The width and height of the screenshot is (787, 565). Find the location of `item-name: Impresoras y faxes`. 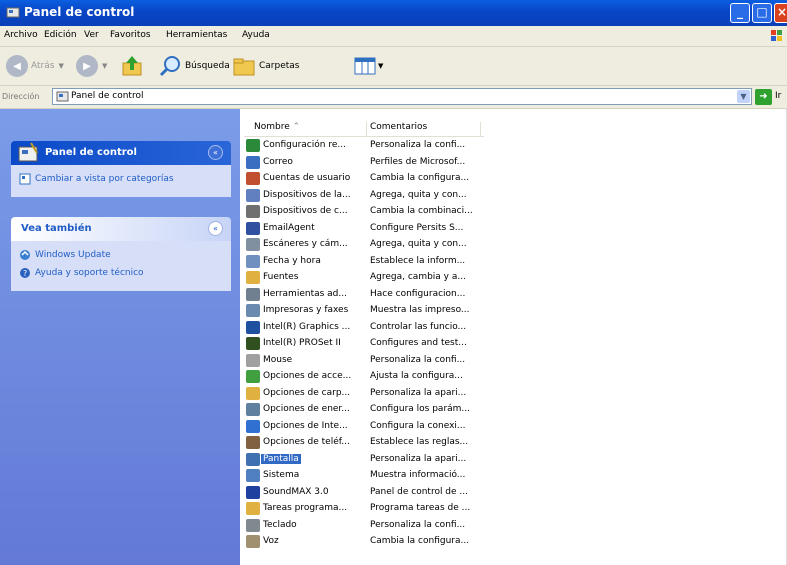

item-name: Impresoras y faxes is located at coordinates (306, 310).